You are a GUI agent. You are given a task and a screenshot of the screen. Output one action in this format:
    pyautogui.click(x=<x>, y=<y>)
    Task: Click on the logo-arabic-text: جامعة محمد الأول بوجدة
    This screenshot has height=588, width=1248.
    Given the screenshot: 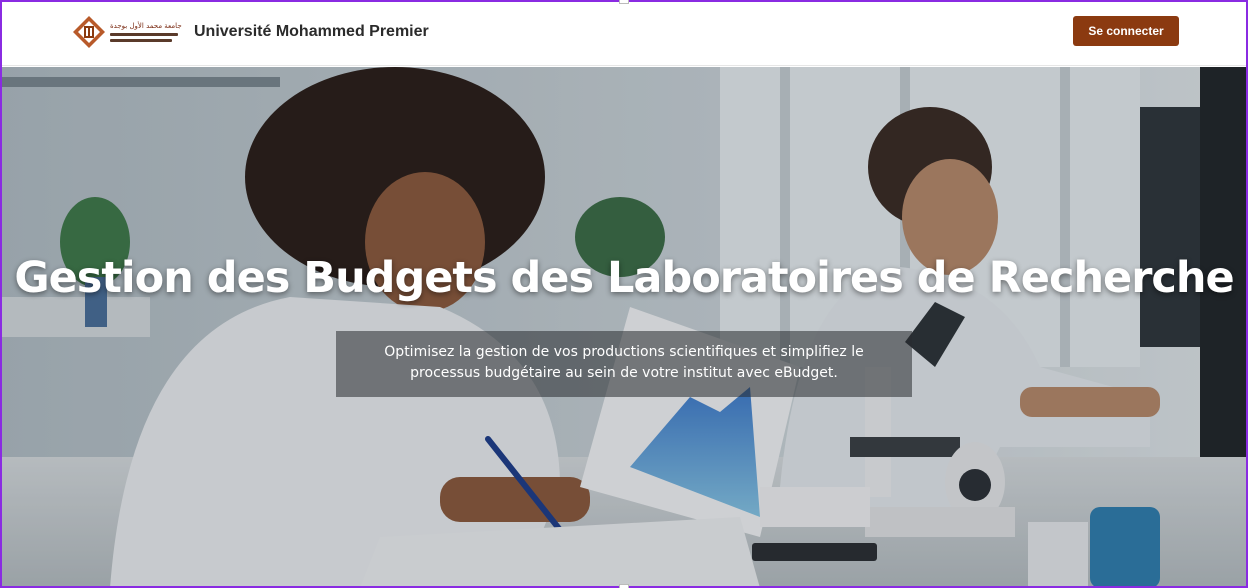 What is the action you would take?
    pyautogui.click(x=146, y=26)
    